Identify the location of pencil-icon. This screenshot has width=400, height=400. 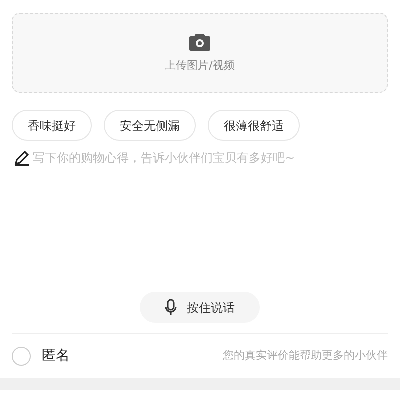
(22, 158).